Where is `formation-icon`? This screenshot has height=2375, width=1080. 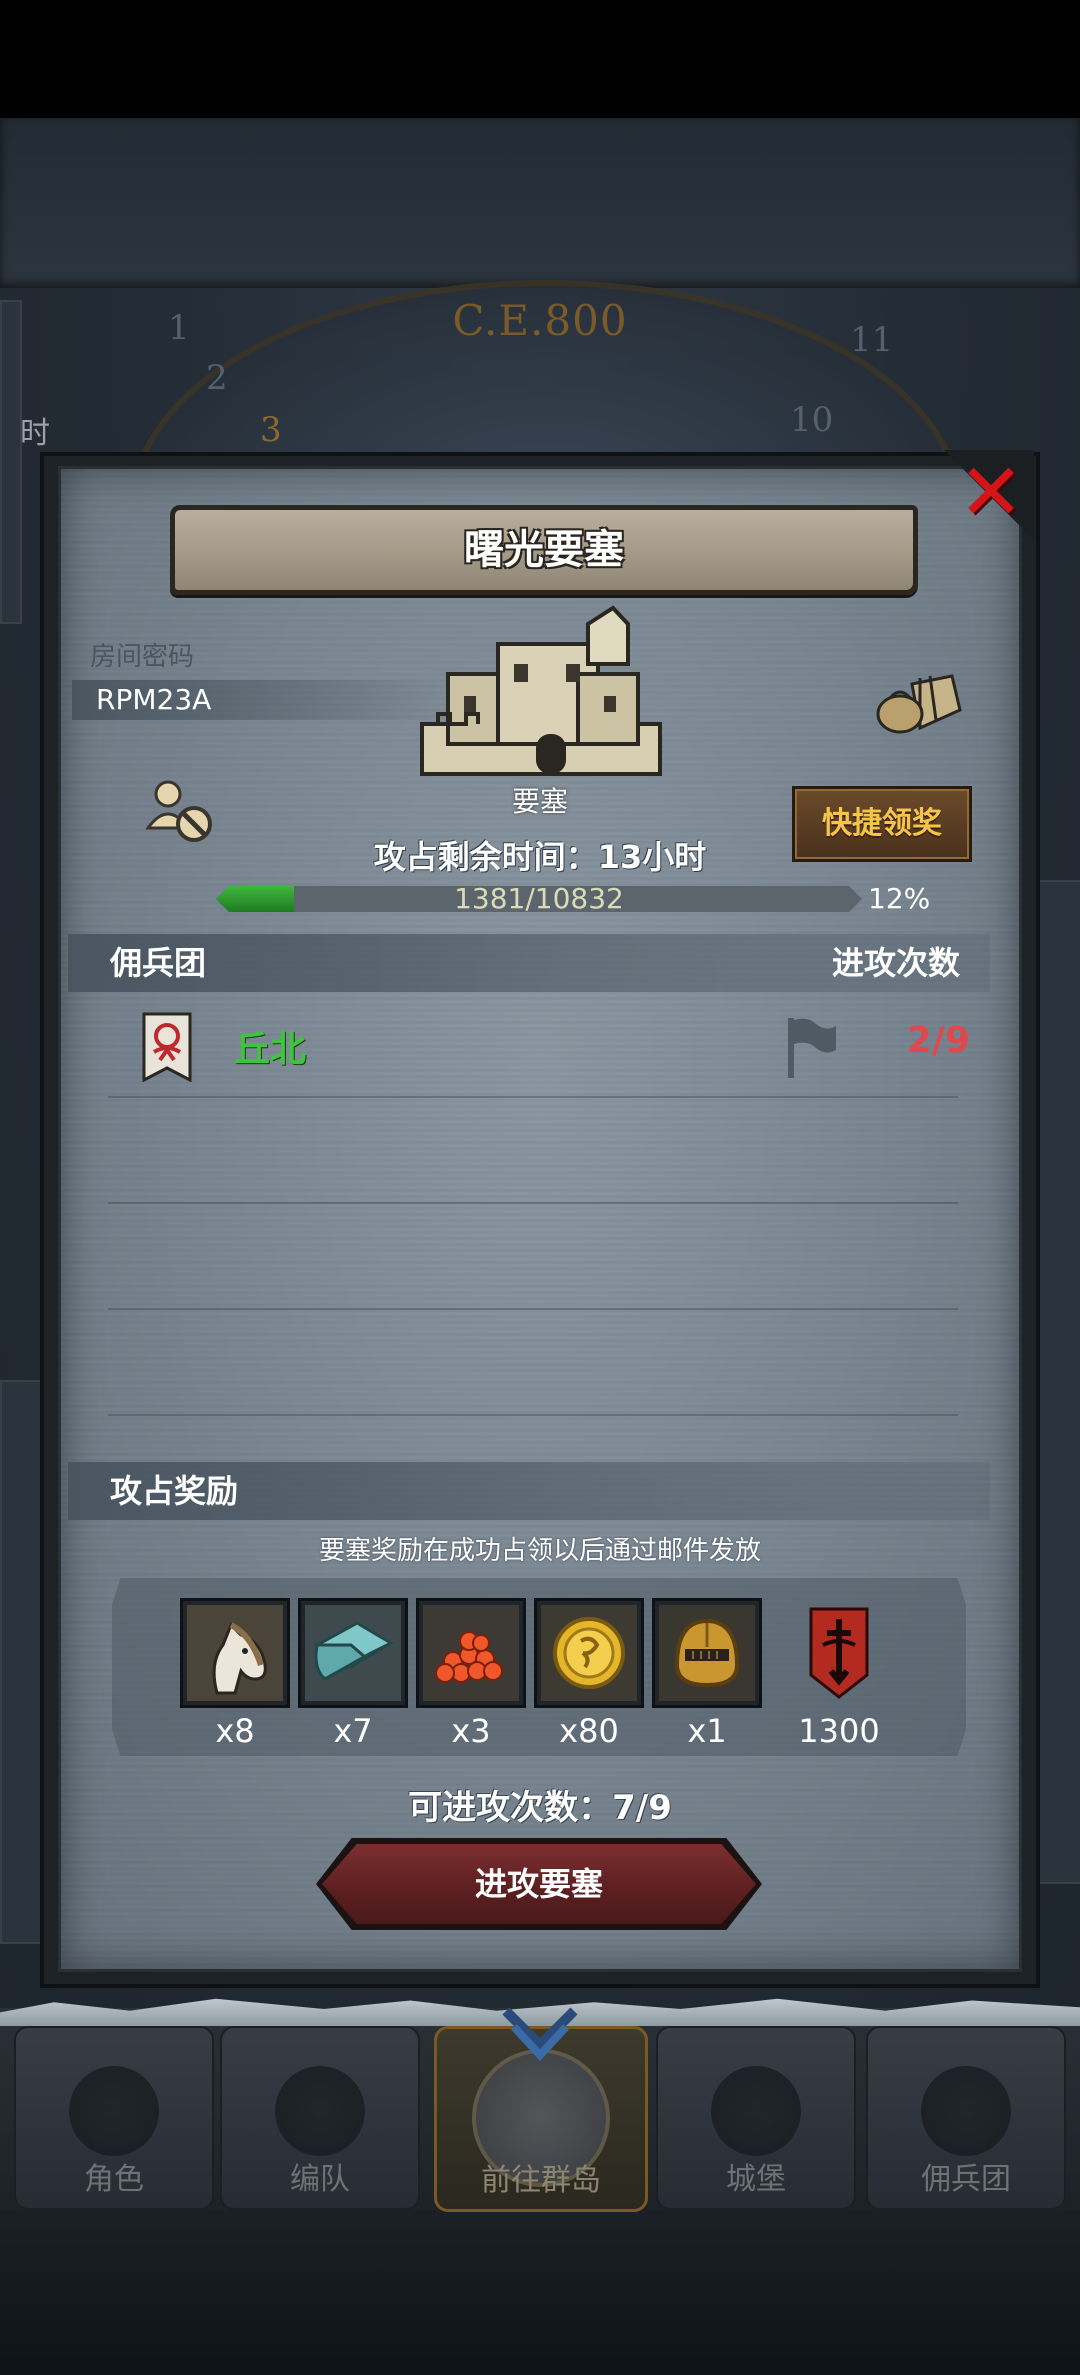
formation-icon is located at coordinates (320, 2111).